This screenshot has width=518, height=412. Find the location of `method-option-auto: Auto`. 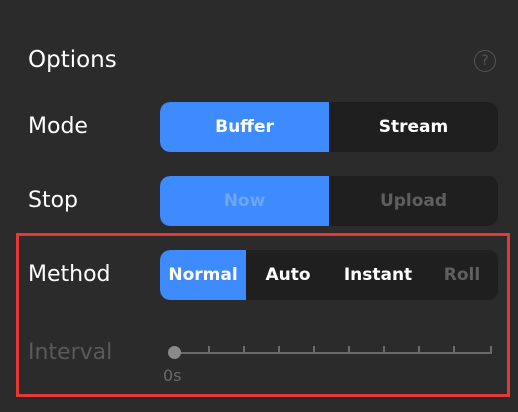

method-option-auto: Auto is located at coordinates (288, 275).